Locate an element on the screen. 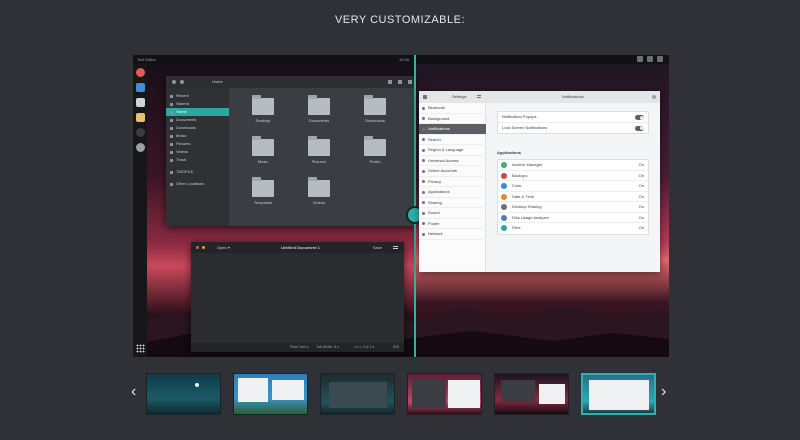 This screenshot has width=800, height=440. sidebar-item-trash: Trash is located at coordinates (197, 160).